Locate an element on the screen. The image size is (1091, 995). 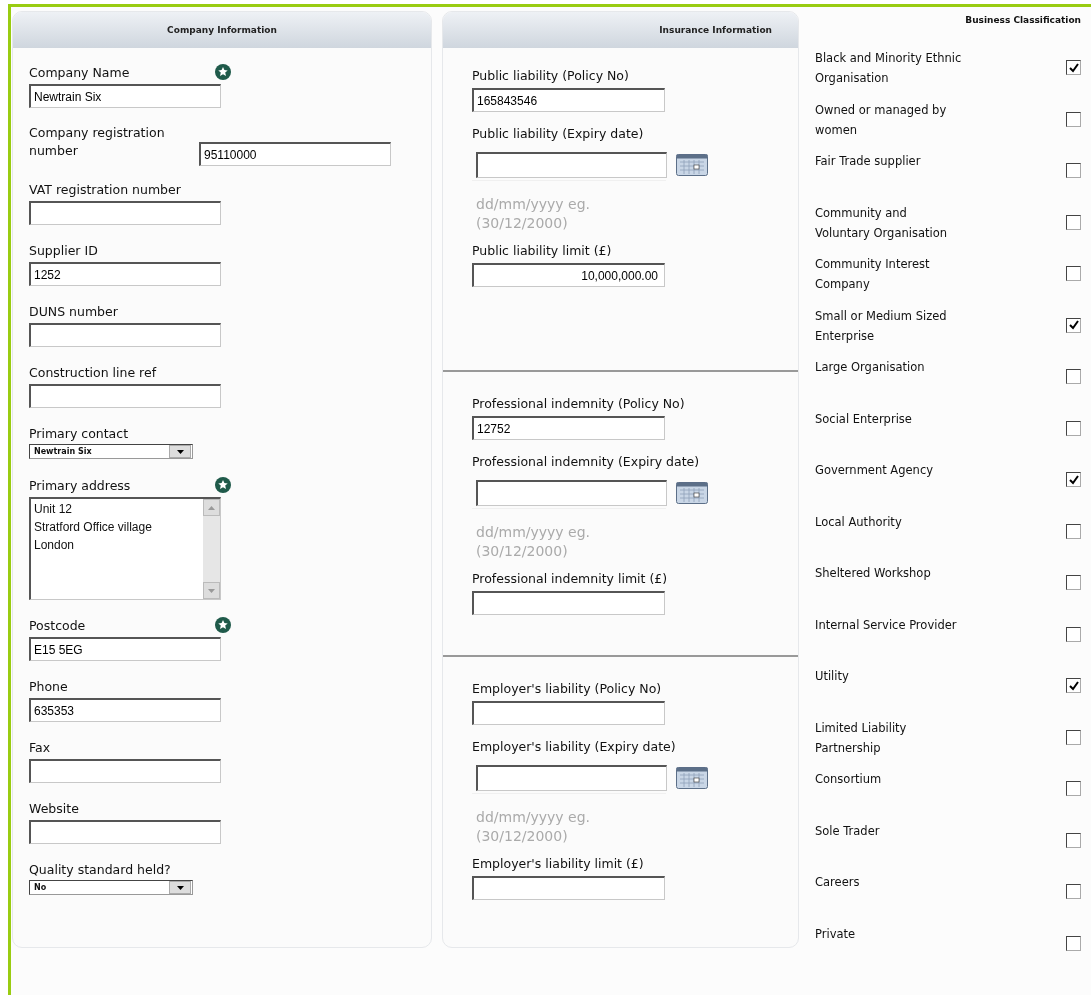
field-label: Public liability (Policy No) is located at coordinates (551, 76).